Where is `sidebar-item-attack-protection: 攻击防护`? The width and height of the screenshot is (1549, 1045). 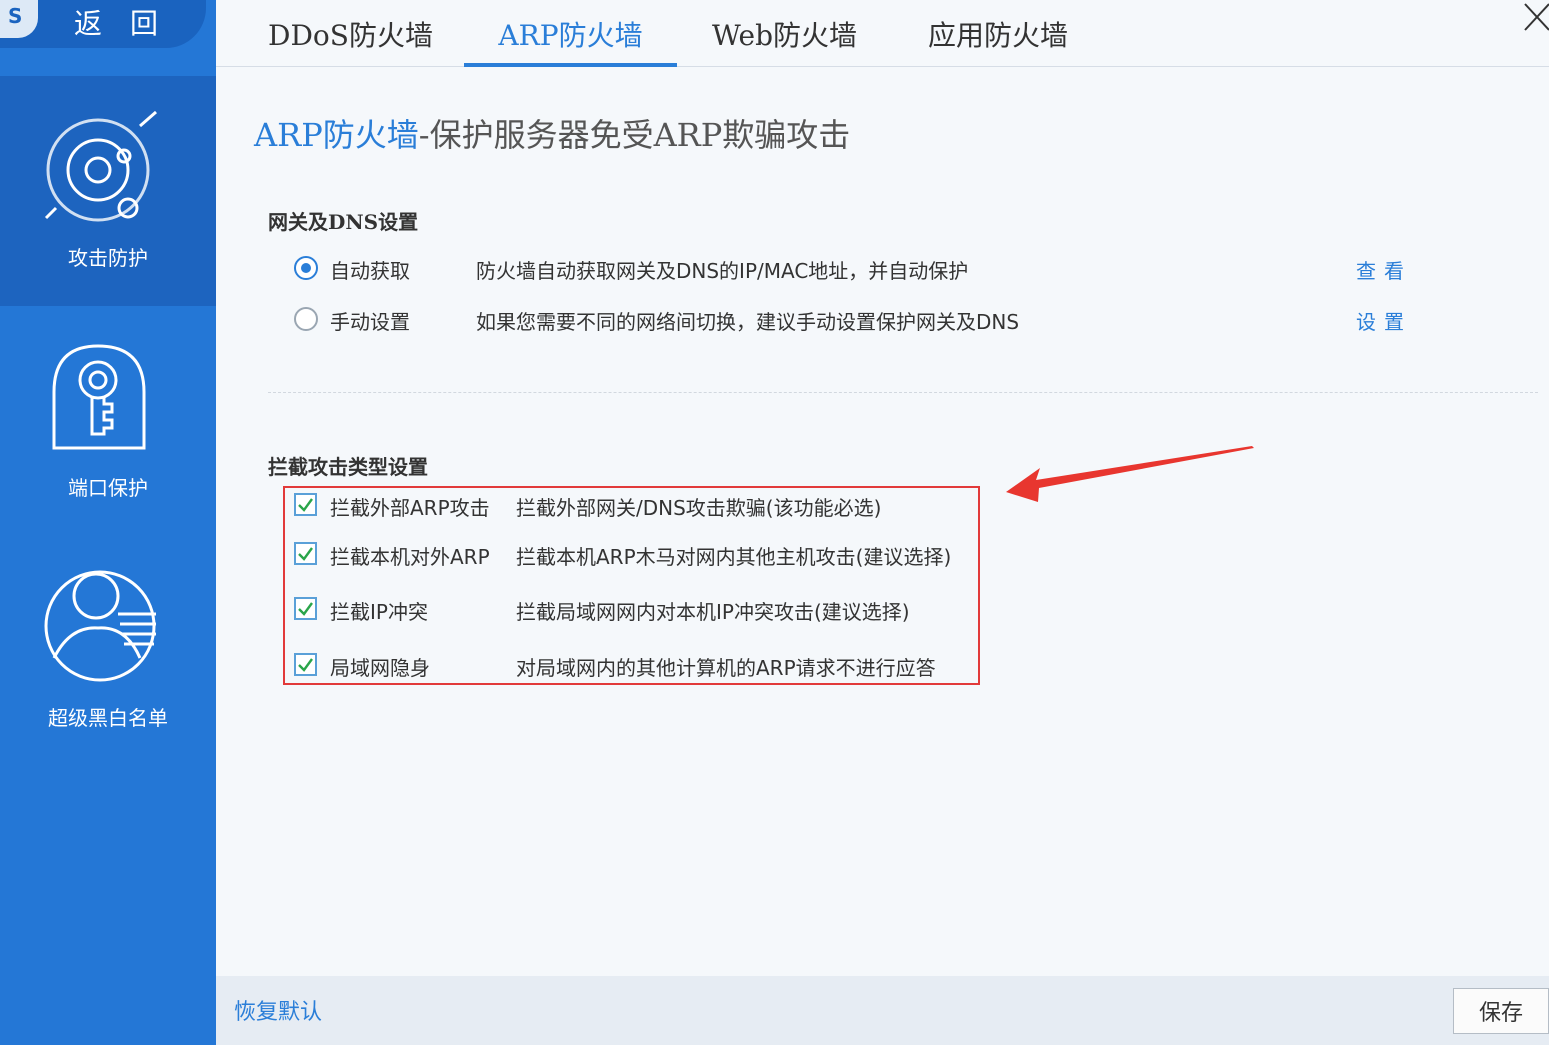 sidebar-item-attack-protection: 攻击防护 is located at coordinates (108, 191).